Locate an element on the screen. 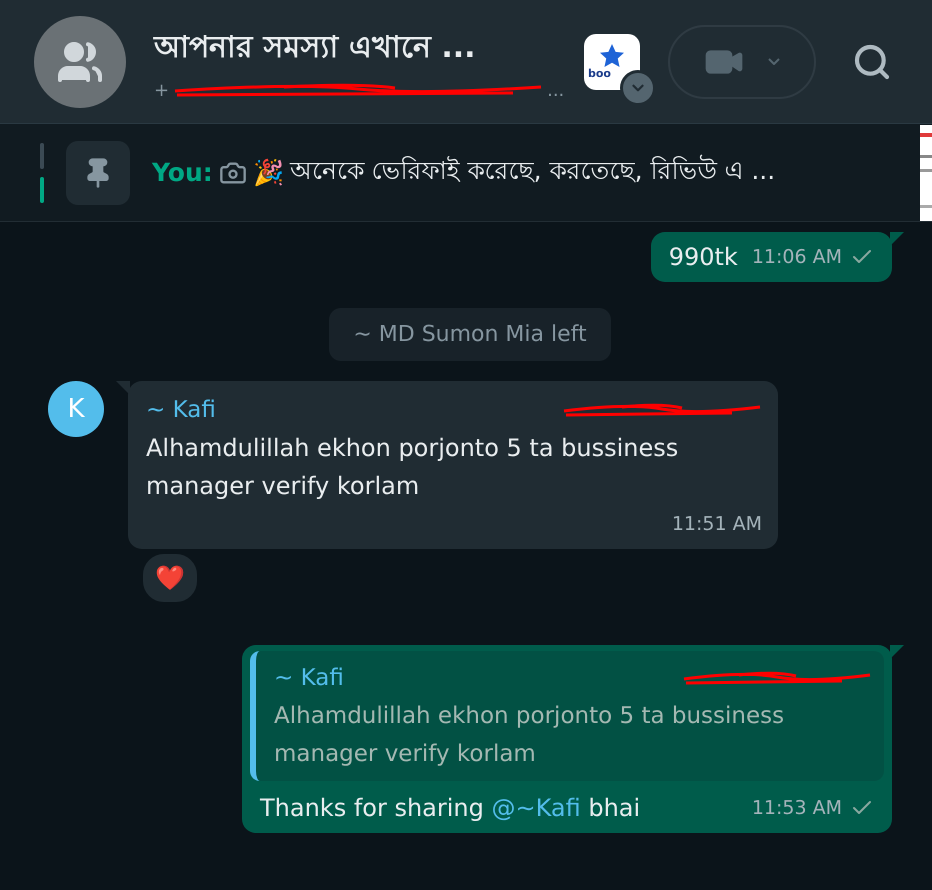 The image size is (932, 890). message-time: 11:06 AM is located at coordinates (797, 257).